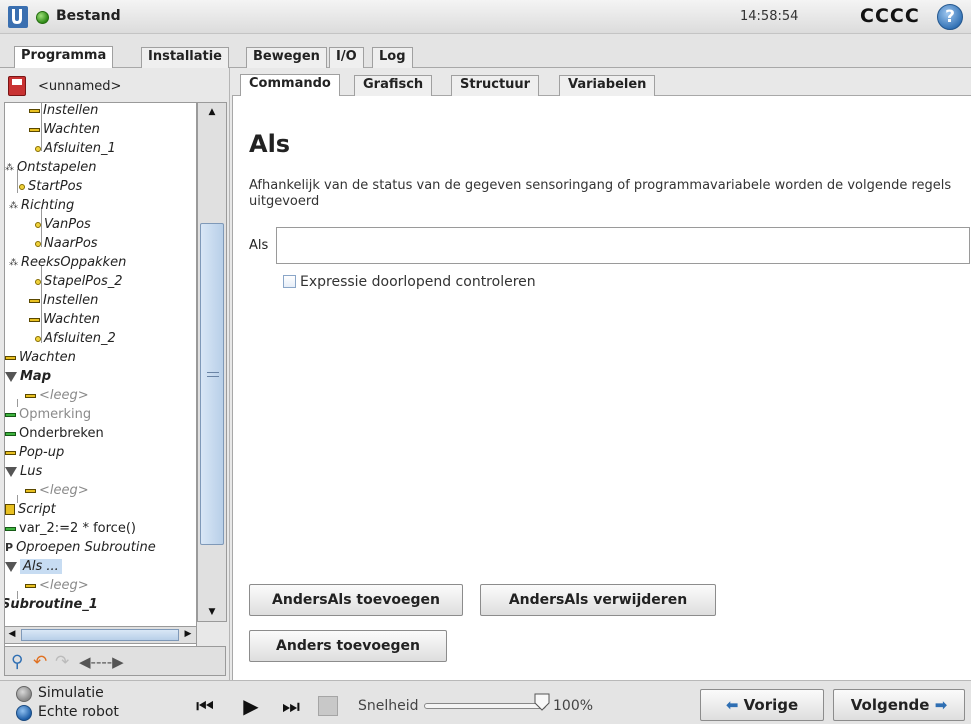  What do you see at coordinates (70, 530) in the screenshot?
I see `tree-node: var_2:=2 * force()` at bounding box center [70, 530].